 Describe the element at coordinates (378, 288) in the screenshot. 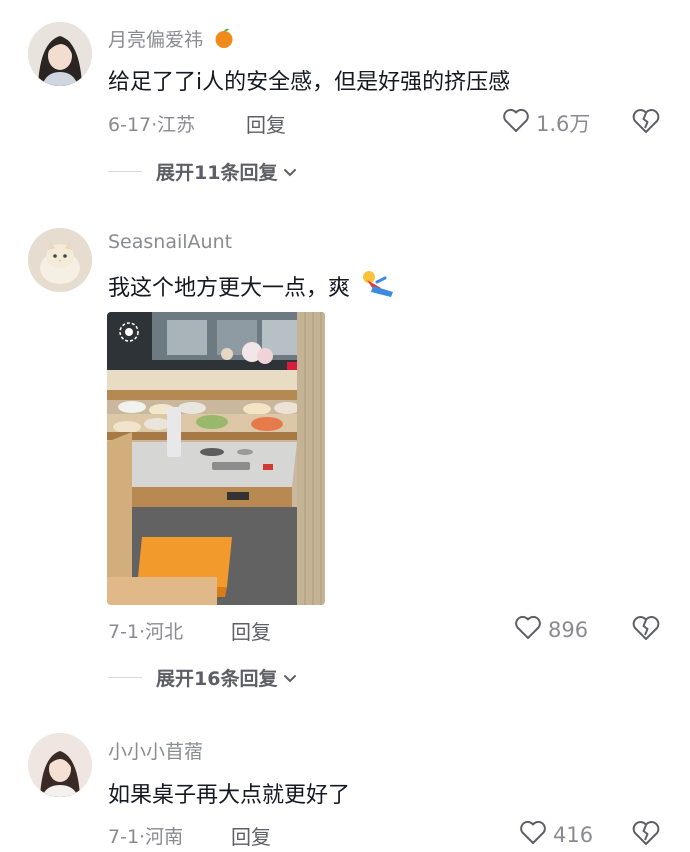

I see `sliding-figure-emoji-icon` at that location.